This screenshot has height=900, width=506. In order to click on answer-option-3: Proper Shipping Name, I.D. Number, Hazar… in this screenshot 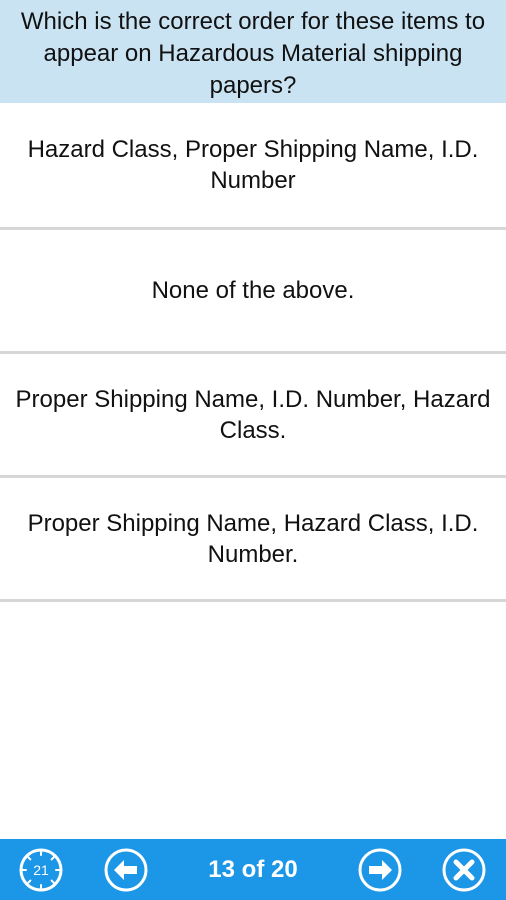, I will do `click(253, 416)`.